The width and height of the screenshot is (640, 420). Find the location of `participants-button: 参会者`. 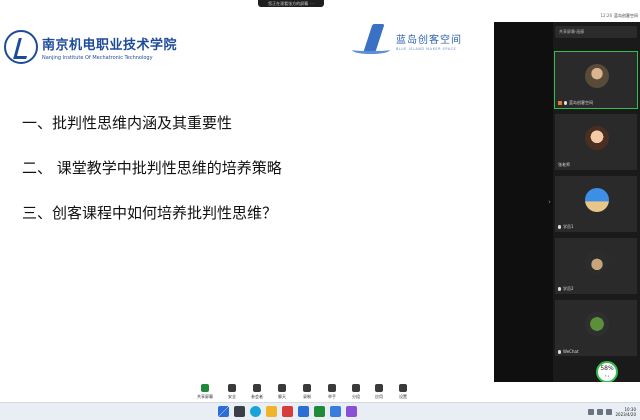

participants-button: 参会者 is located at coordinates (257, 392).